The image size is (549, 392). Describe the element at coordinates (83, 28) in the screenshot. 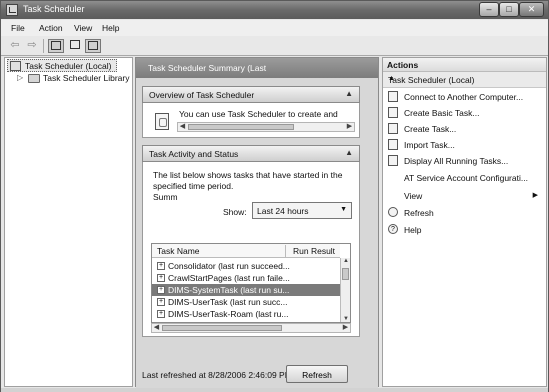

I see `menu-view: View` at that location.